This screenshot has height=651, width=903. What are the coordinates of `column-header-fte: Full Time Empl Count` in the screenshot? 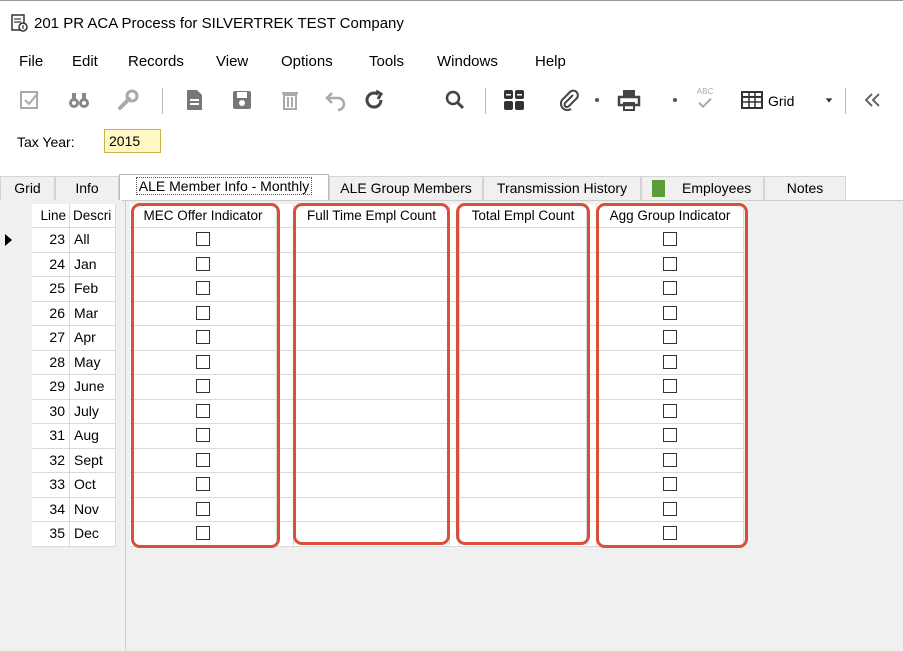 It's located at (372, 216).